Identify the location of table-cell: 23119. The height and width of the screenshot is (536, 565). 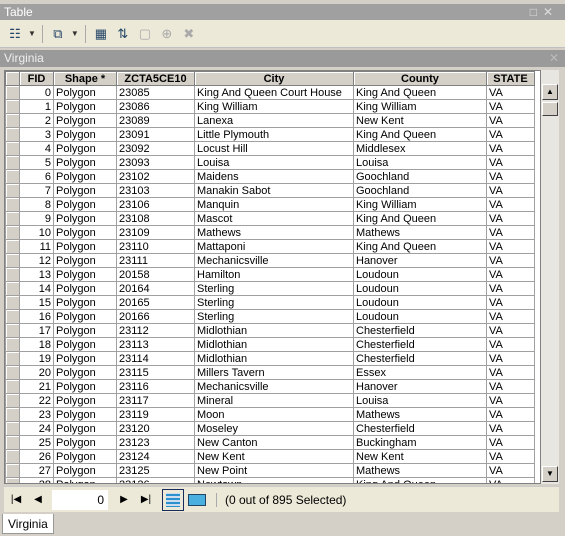
(155, 414).